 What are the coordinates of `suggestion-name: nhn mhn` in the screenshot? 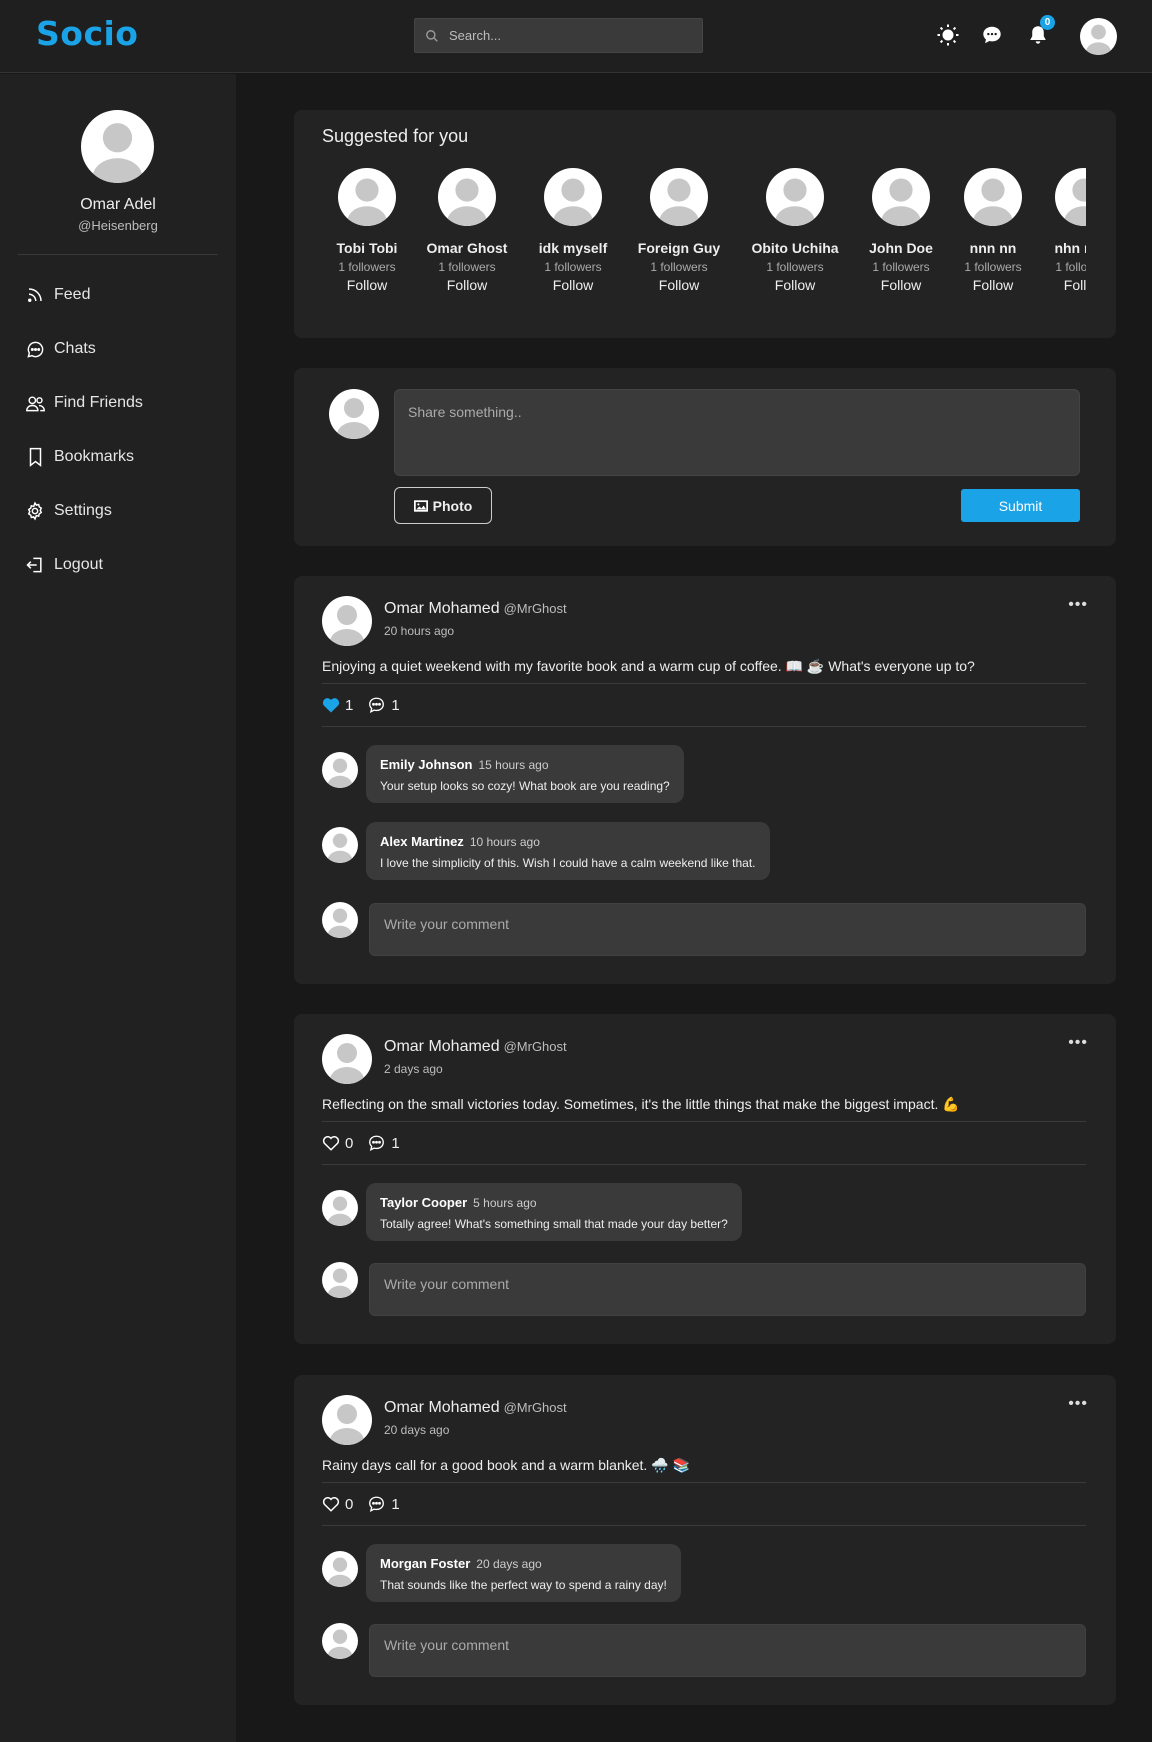 It's located at (1062, 248).